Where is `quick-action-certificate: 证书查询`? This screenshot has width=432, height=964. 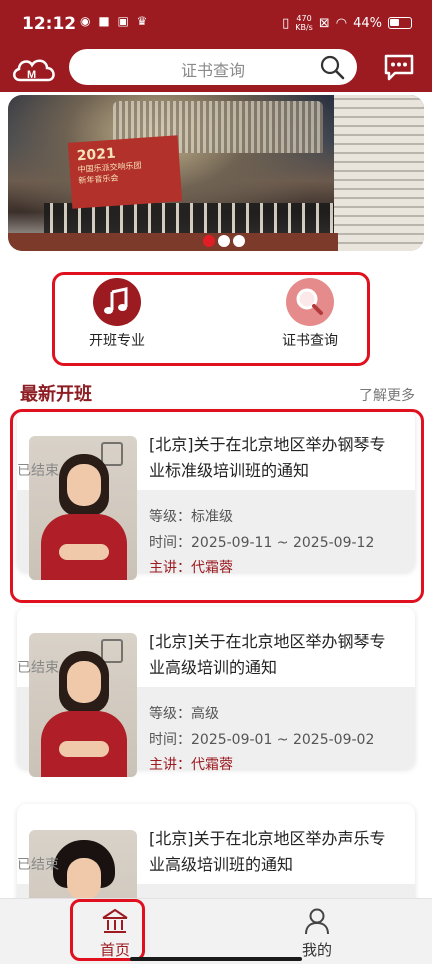
quick-action-certificate: 证书查询 is located at coordinates (310, 319).